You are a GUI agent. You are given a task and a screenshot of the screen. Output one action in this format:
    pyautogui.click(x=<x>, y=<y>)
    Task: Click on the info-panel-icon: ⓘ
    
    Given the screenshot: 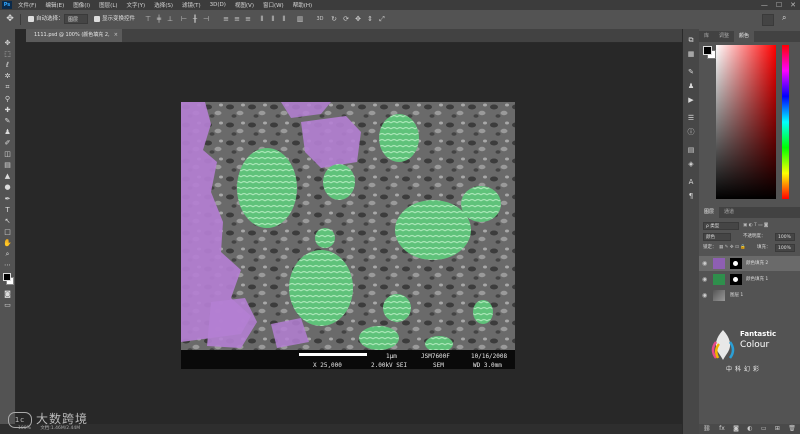 What is the action you would take?
    pyautogui.click(x=691, y=132)
    